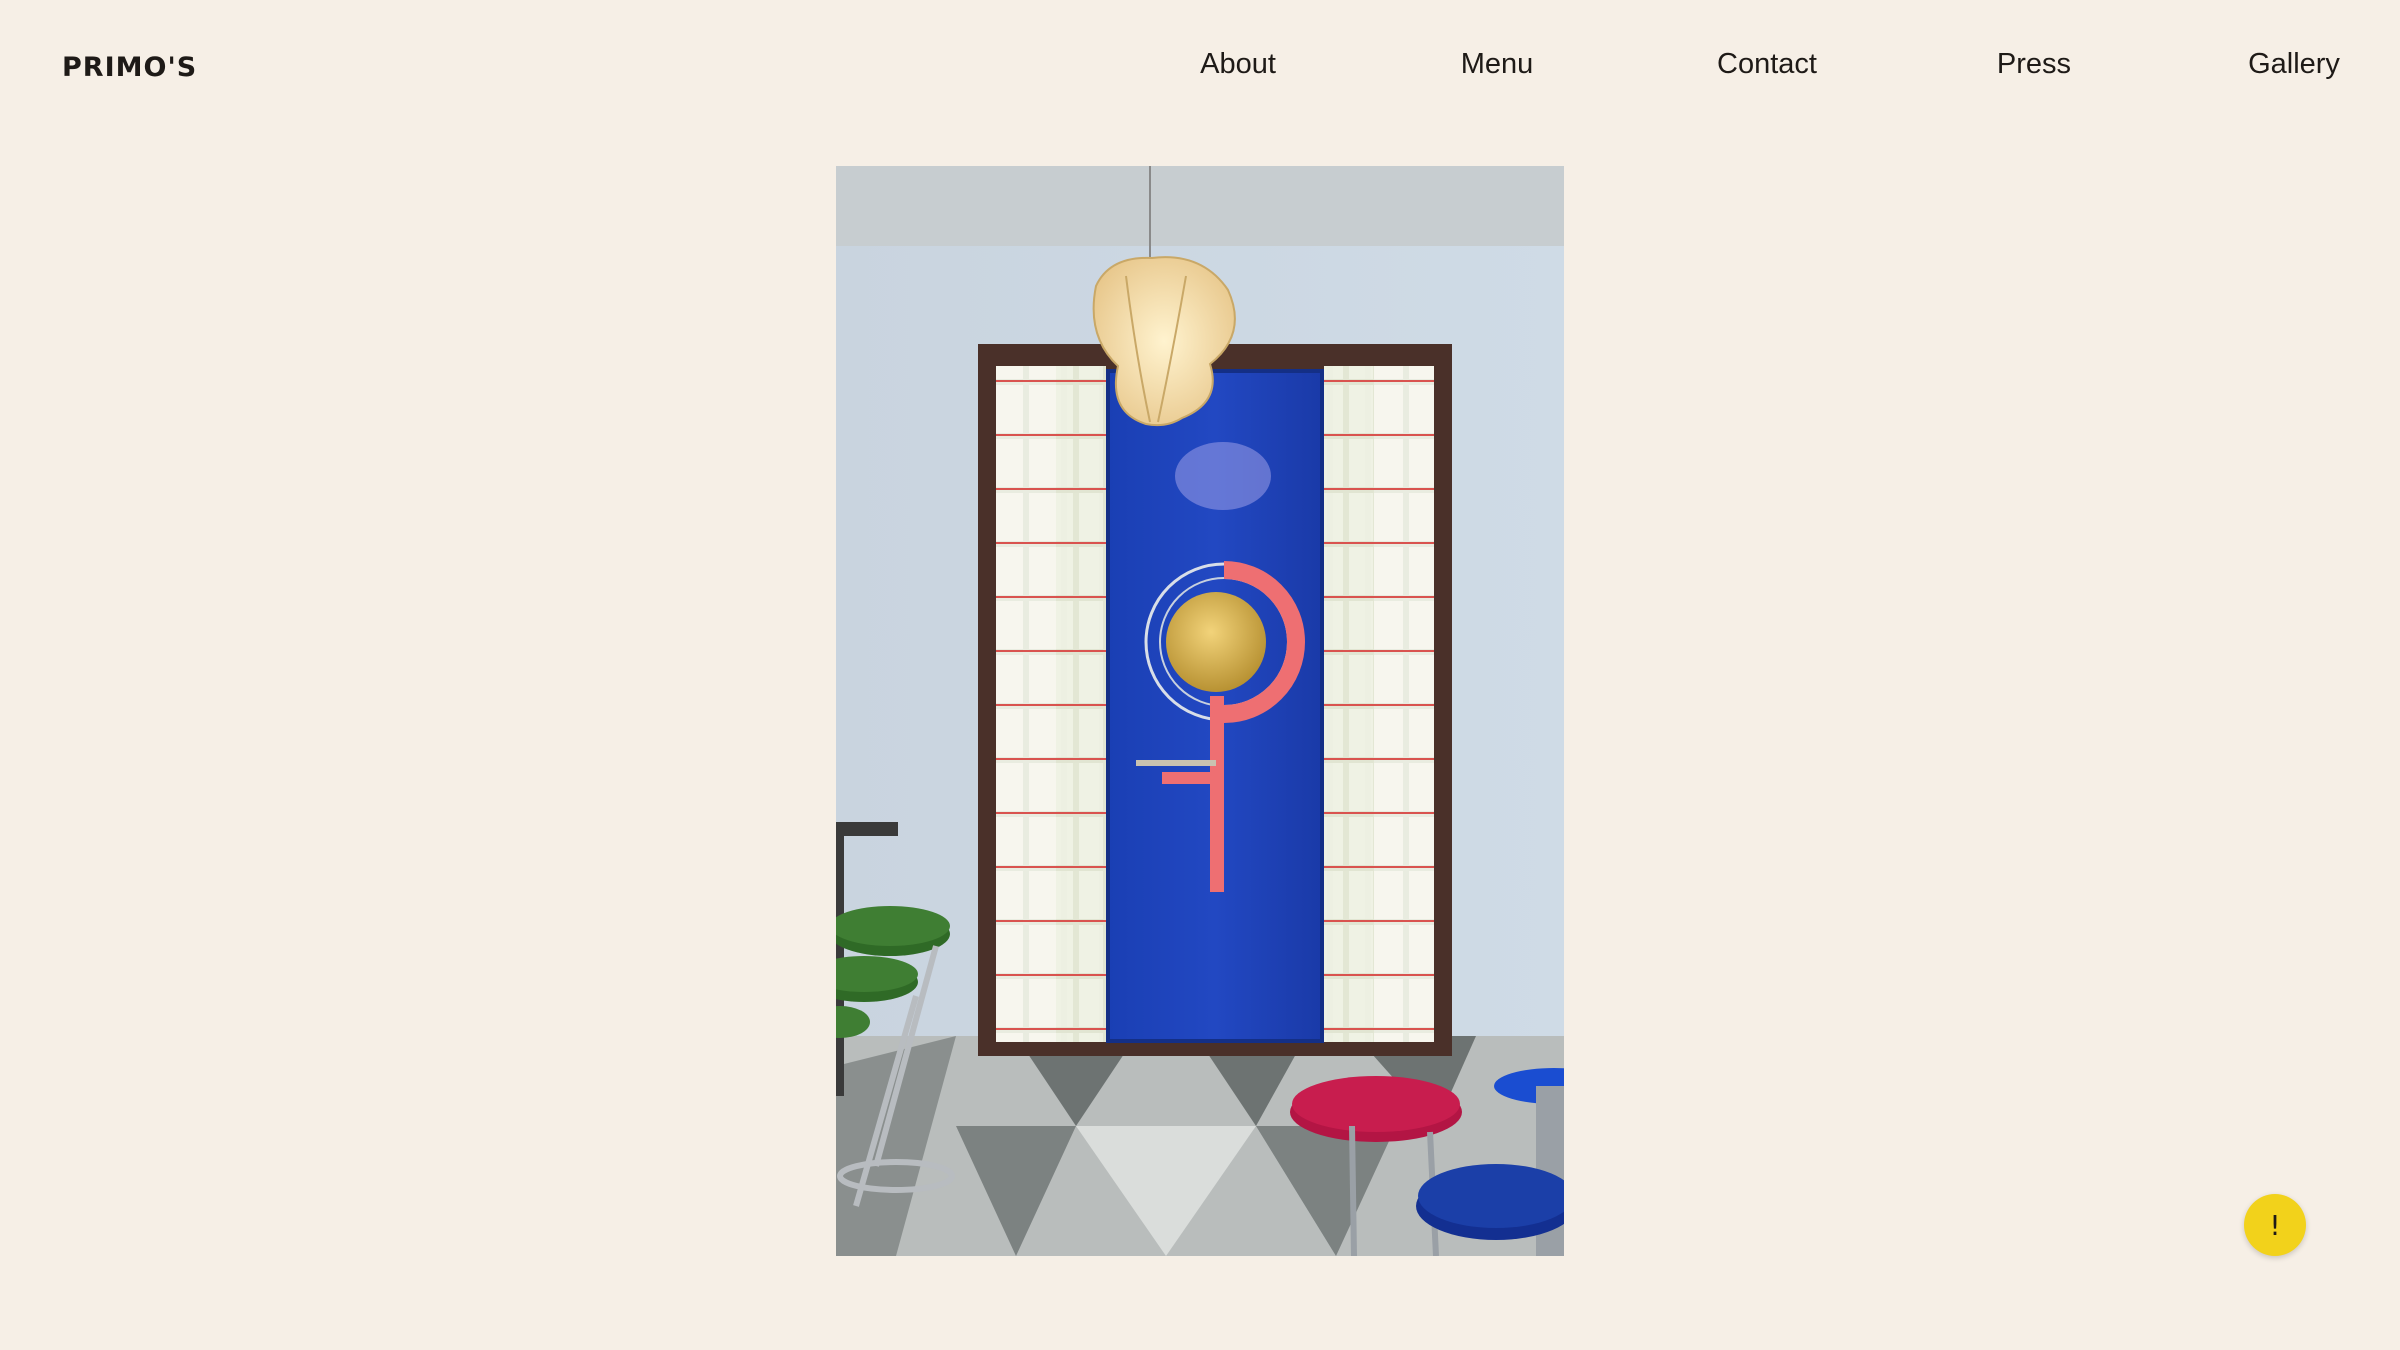  Describe the element at coordinates (2034, 64) in the screenshot. I see `nav-item-press: Press` at that location.